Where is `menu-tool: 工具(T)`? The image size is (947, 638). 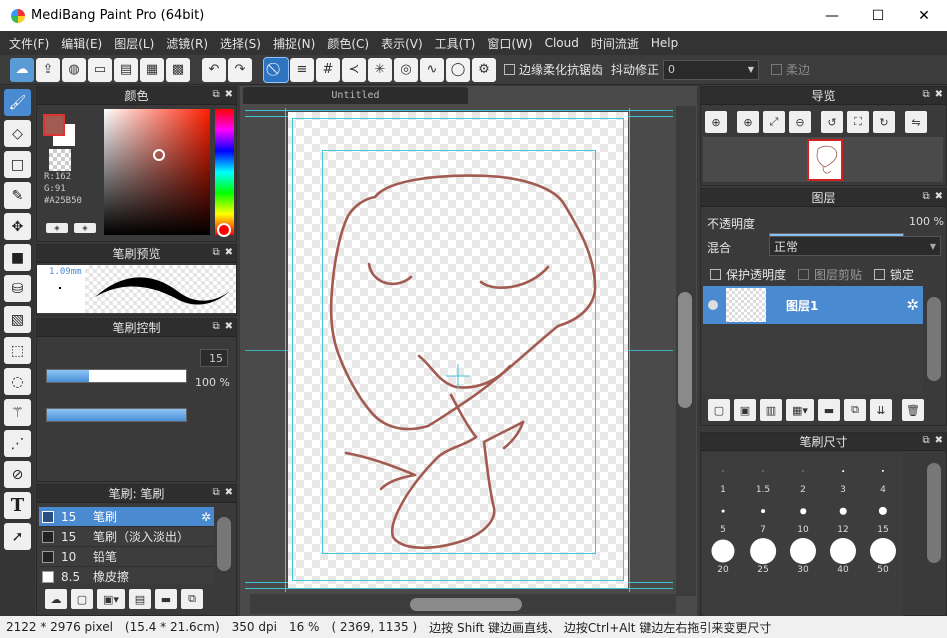 menu-tool: 工具(T) is located at coordinates (455, 43).